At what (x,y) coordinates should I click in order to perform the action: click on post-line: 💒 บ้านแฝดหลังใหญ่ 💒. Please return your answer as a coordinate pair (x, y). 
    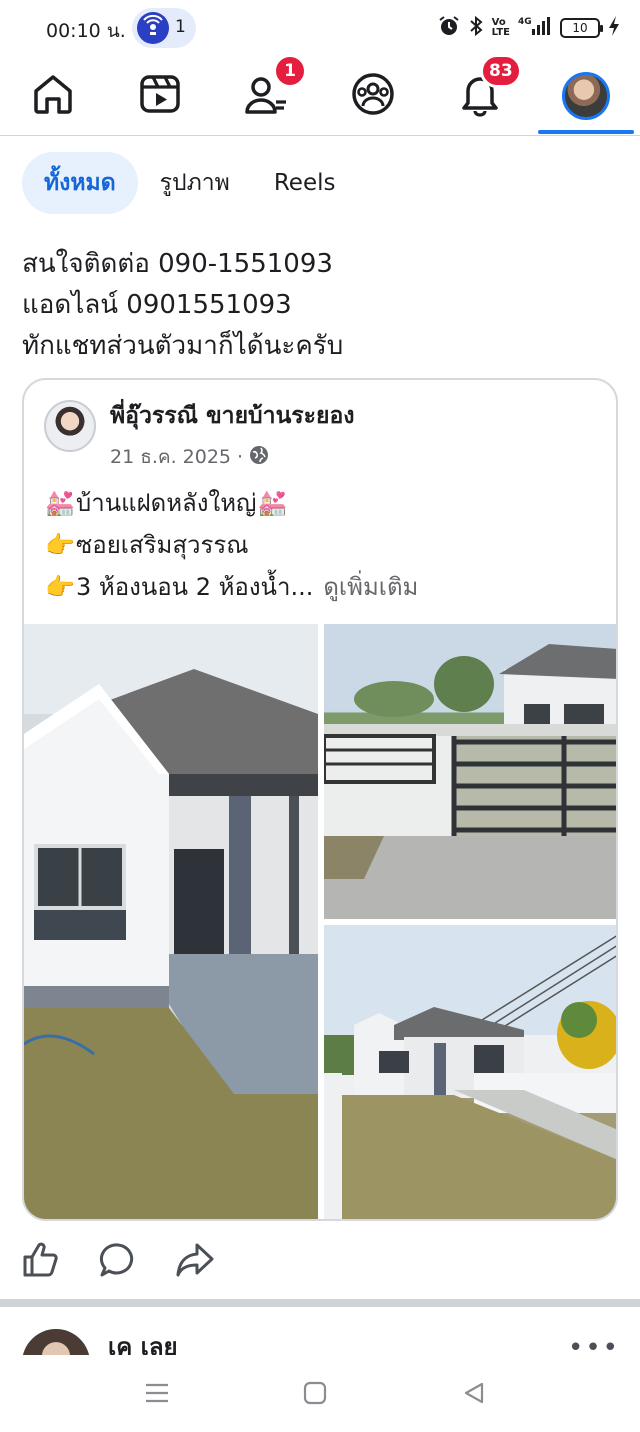
    Looking at the image, I should click on (324, 503).